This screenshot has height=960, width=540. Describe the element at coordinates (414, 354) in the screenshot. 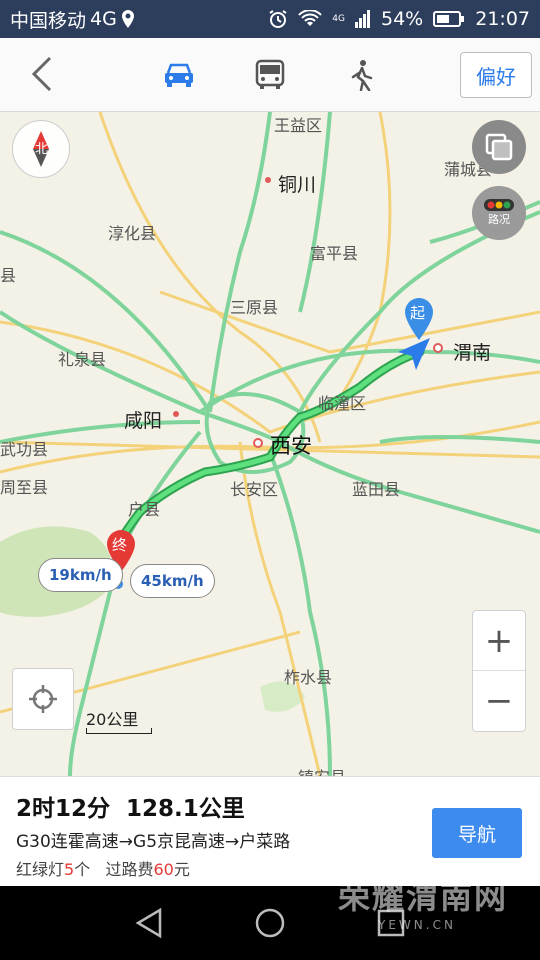

I see `current-direction-icon` at that location.